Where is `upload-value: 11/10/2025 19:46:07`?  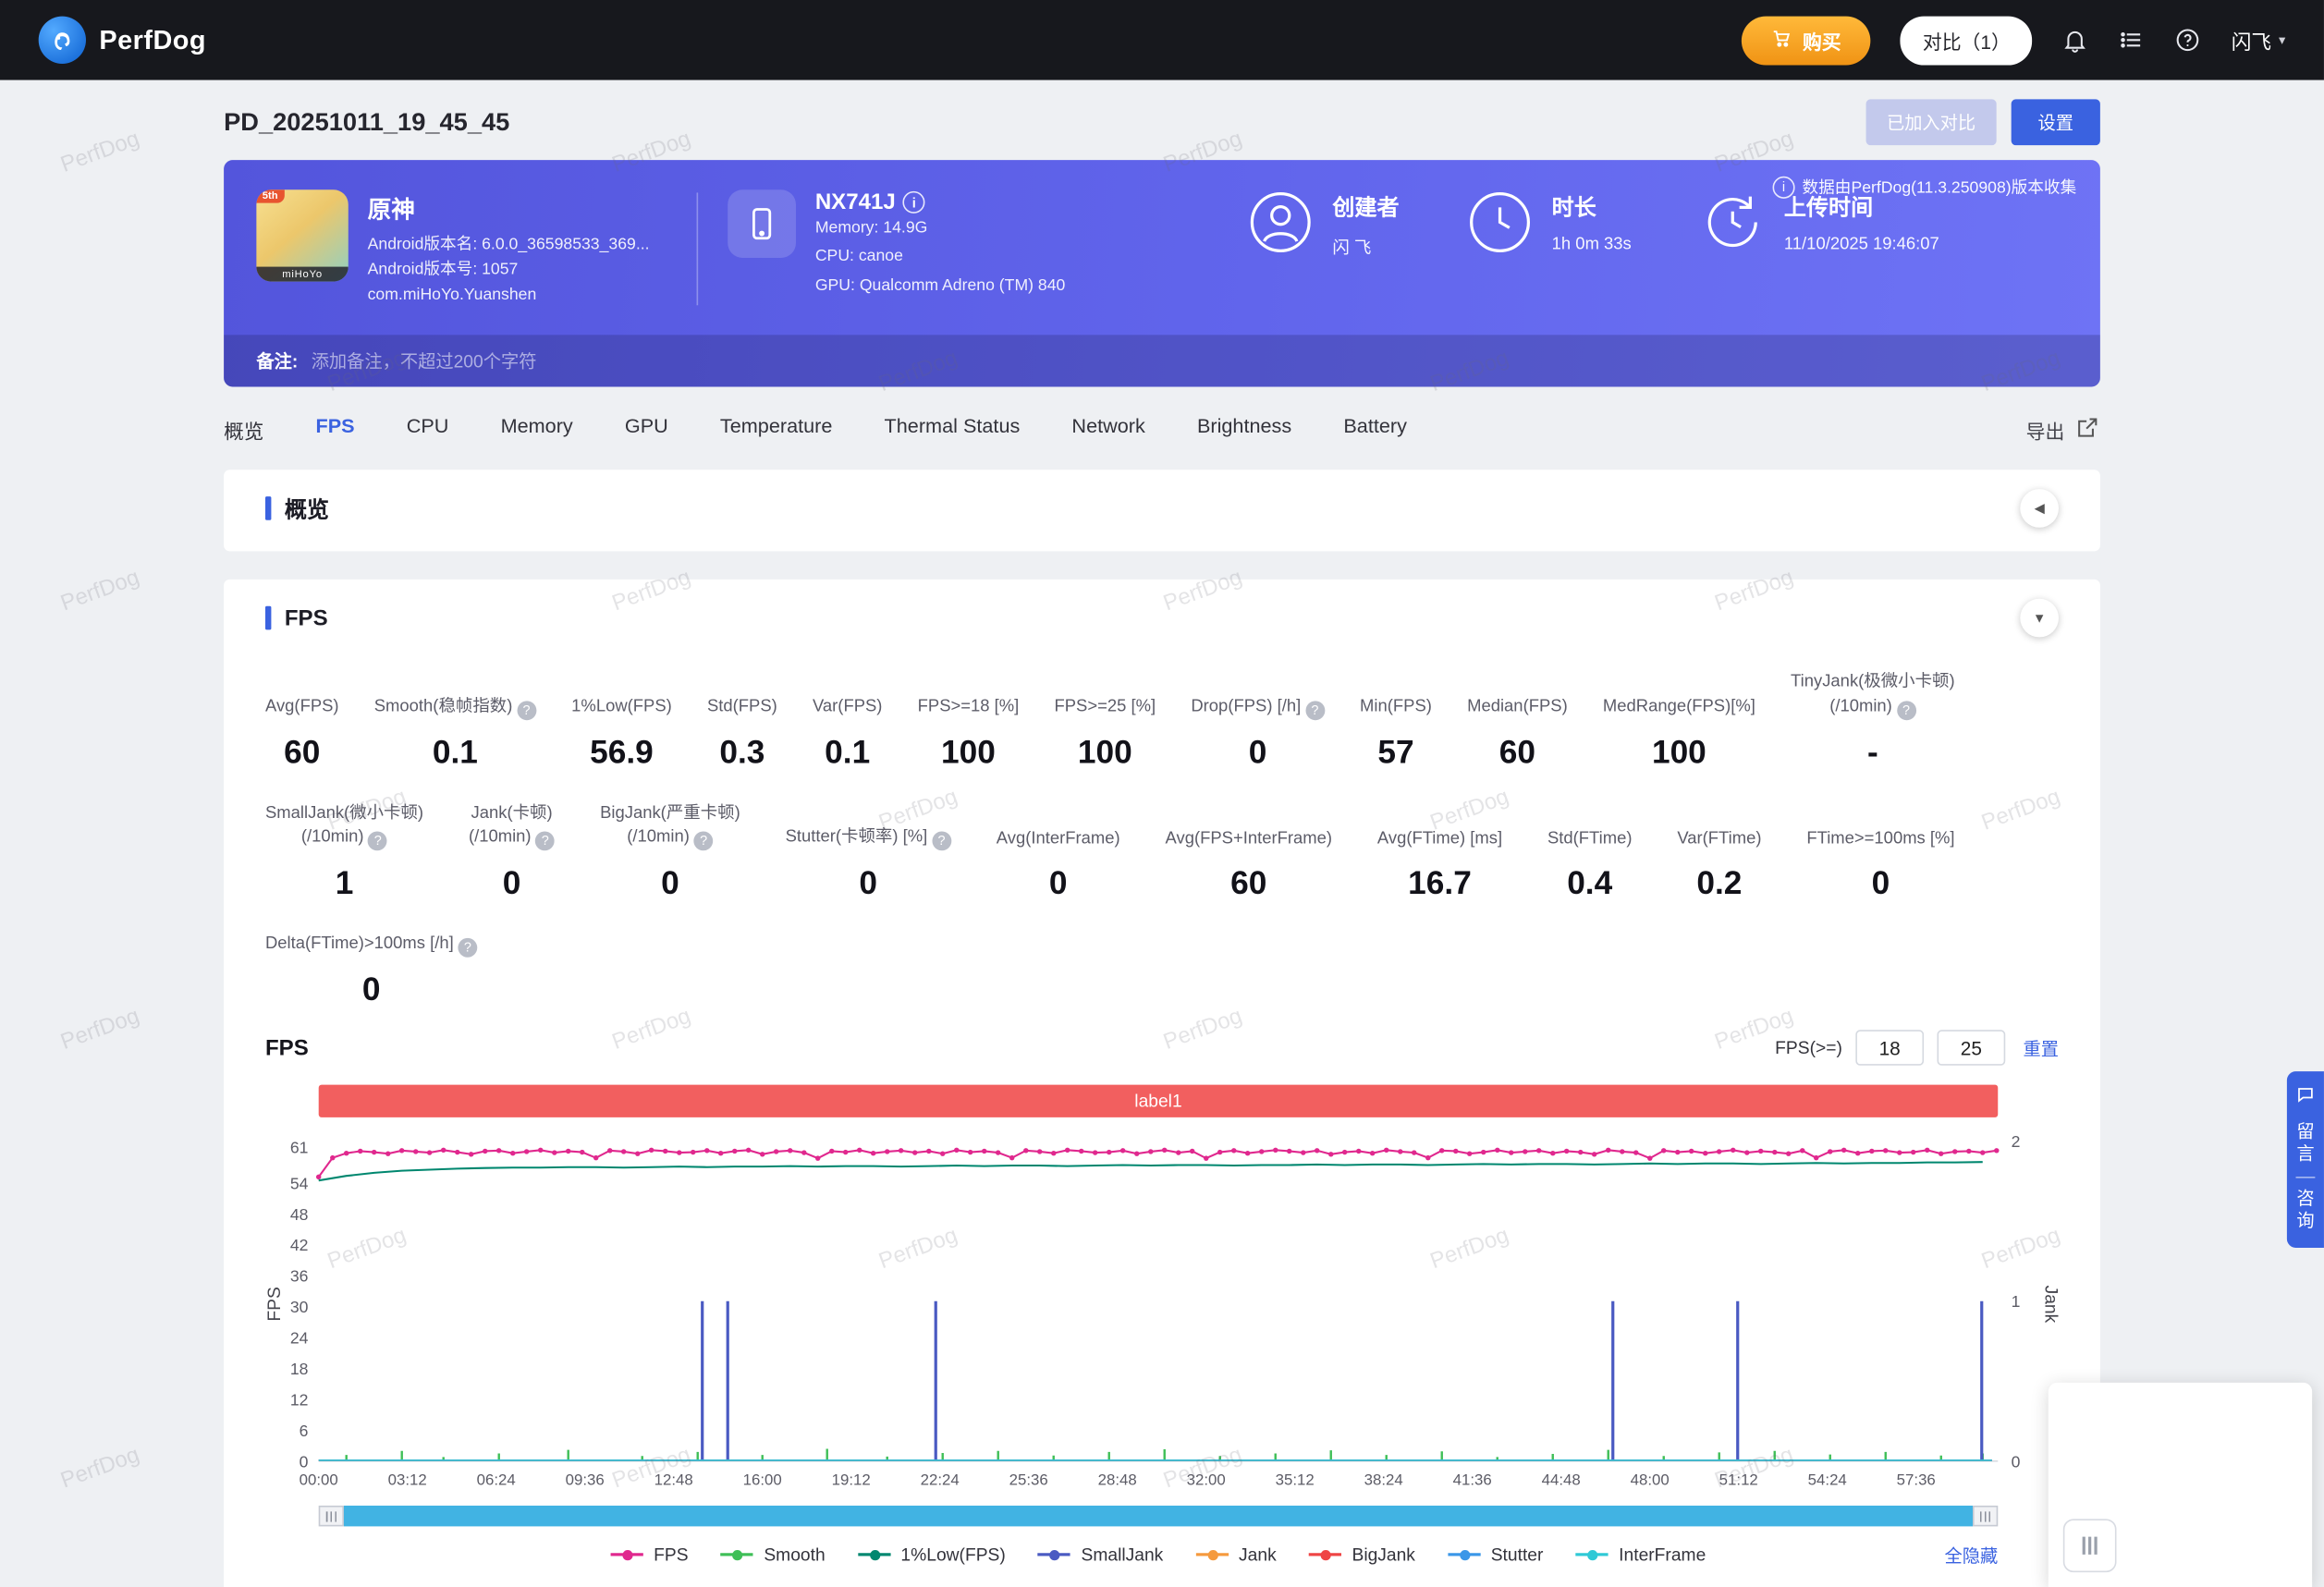
upload-value: 11/10/2025 19:46:07 is located at coordinates (1861, 244).